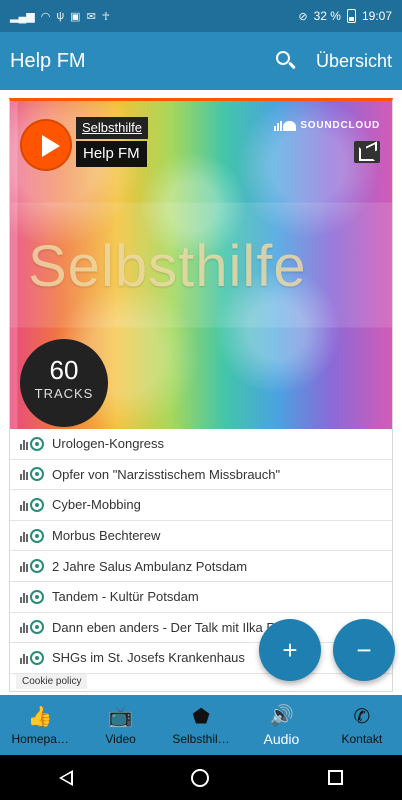 The height and width of the screenshot is (800, 402). What do you see at coordinates (335, 777) in the screenshot?
I see `recent-apps-icon` at bounding box center [335, 777].